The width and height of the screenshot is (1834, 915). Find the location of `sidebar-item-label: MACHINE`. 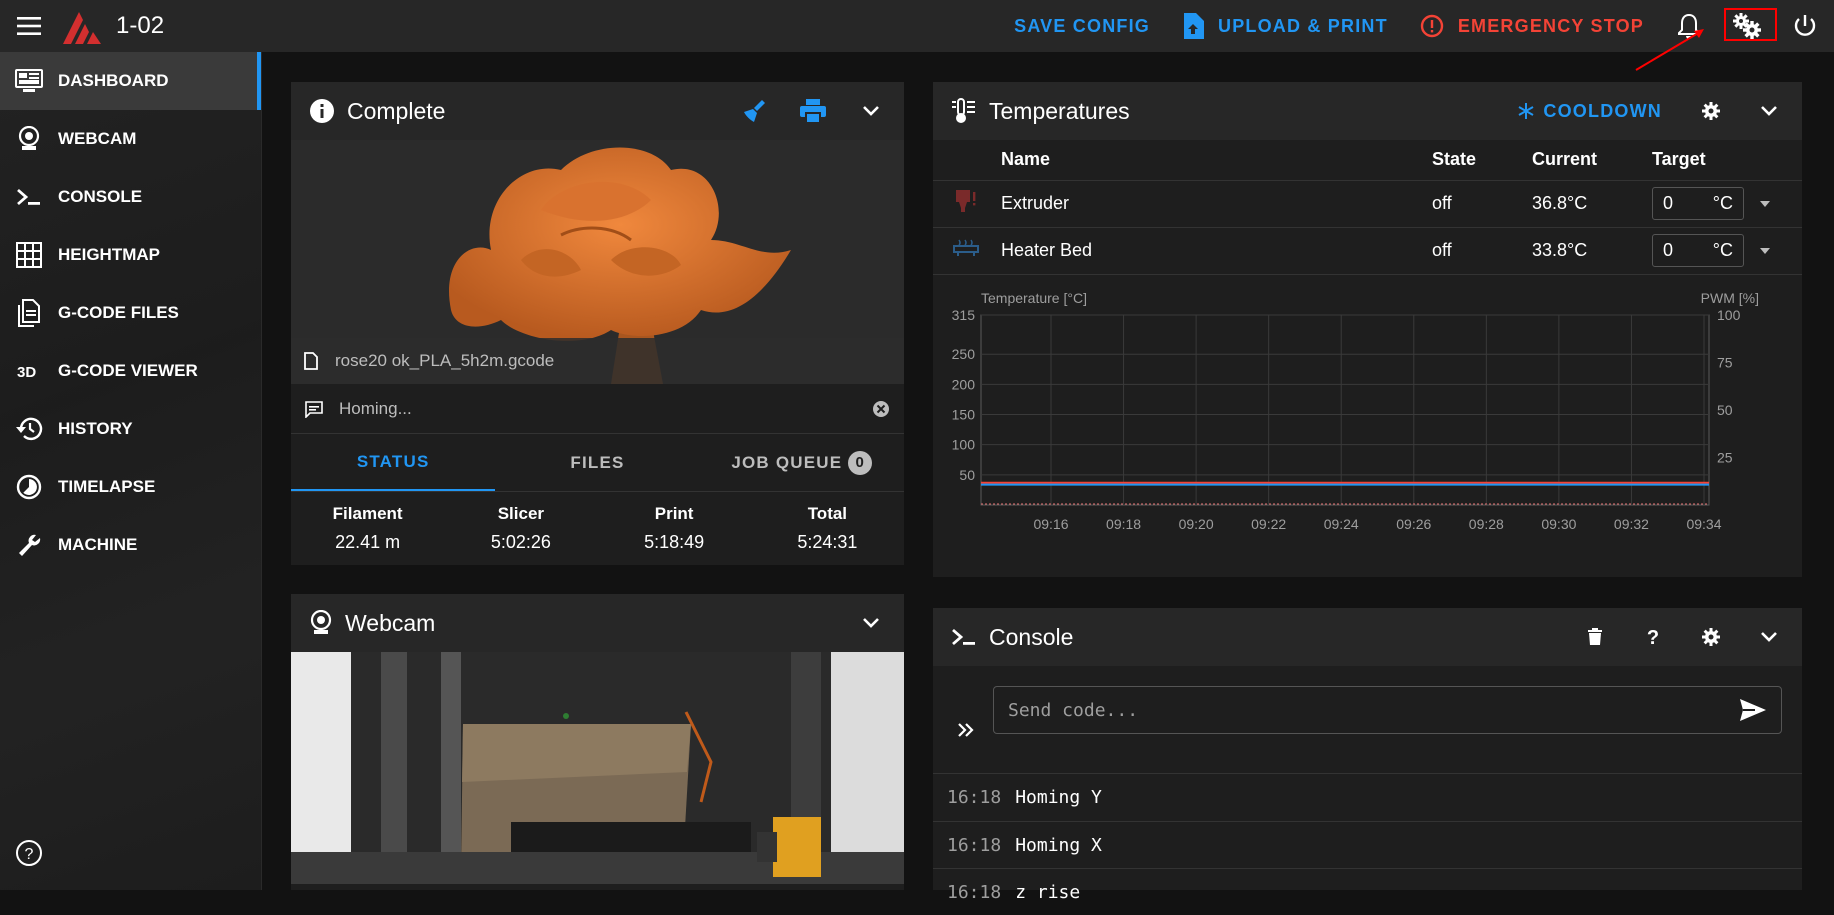

sidebar-item-label: MACHINE is located at coordinates (98, 544).